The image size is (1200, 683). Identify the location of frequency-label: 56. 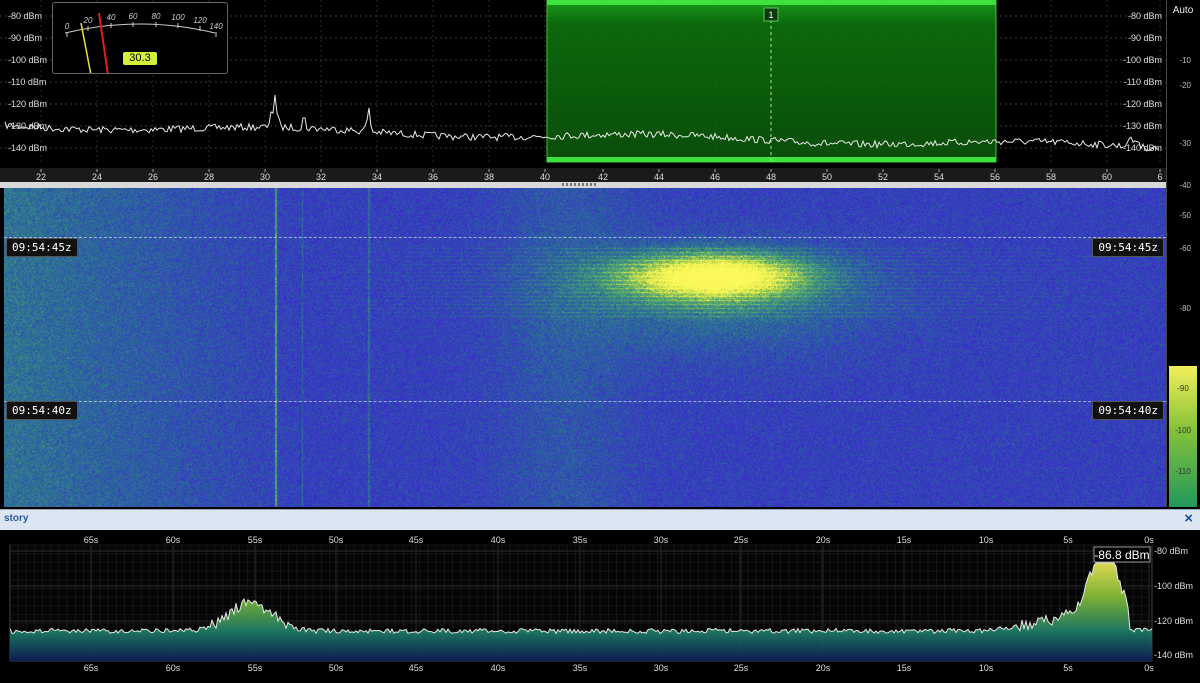
(995, 177).